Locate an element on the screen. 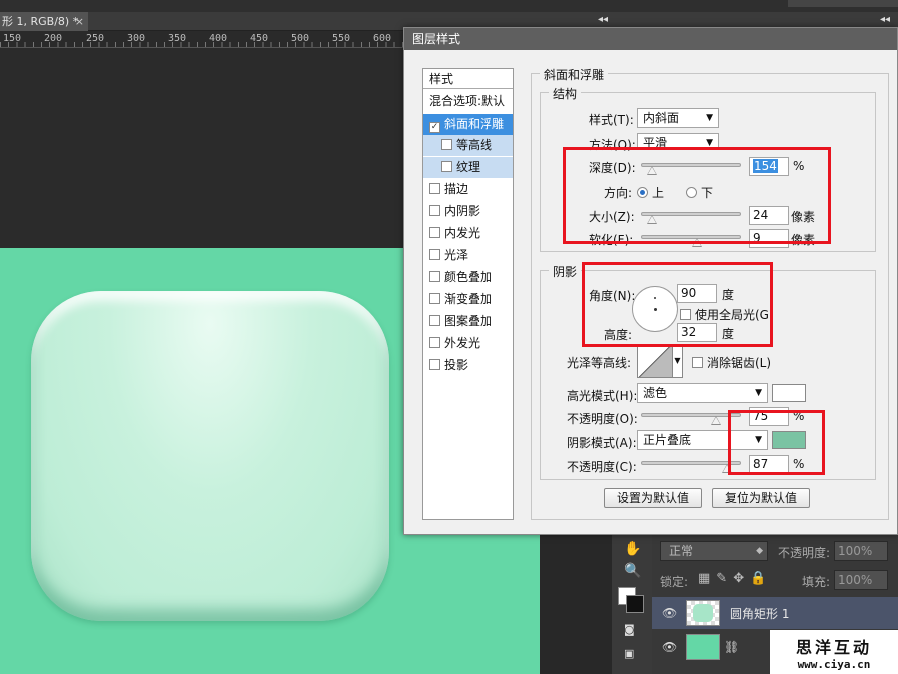 The image size is (898, 674). style-item-outer-glow: 外发光 is located at coordinates (468, 343).